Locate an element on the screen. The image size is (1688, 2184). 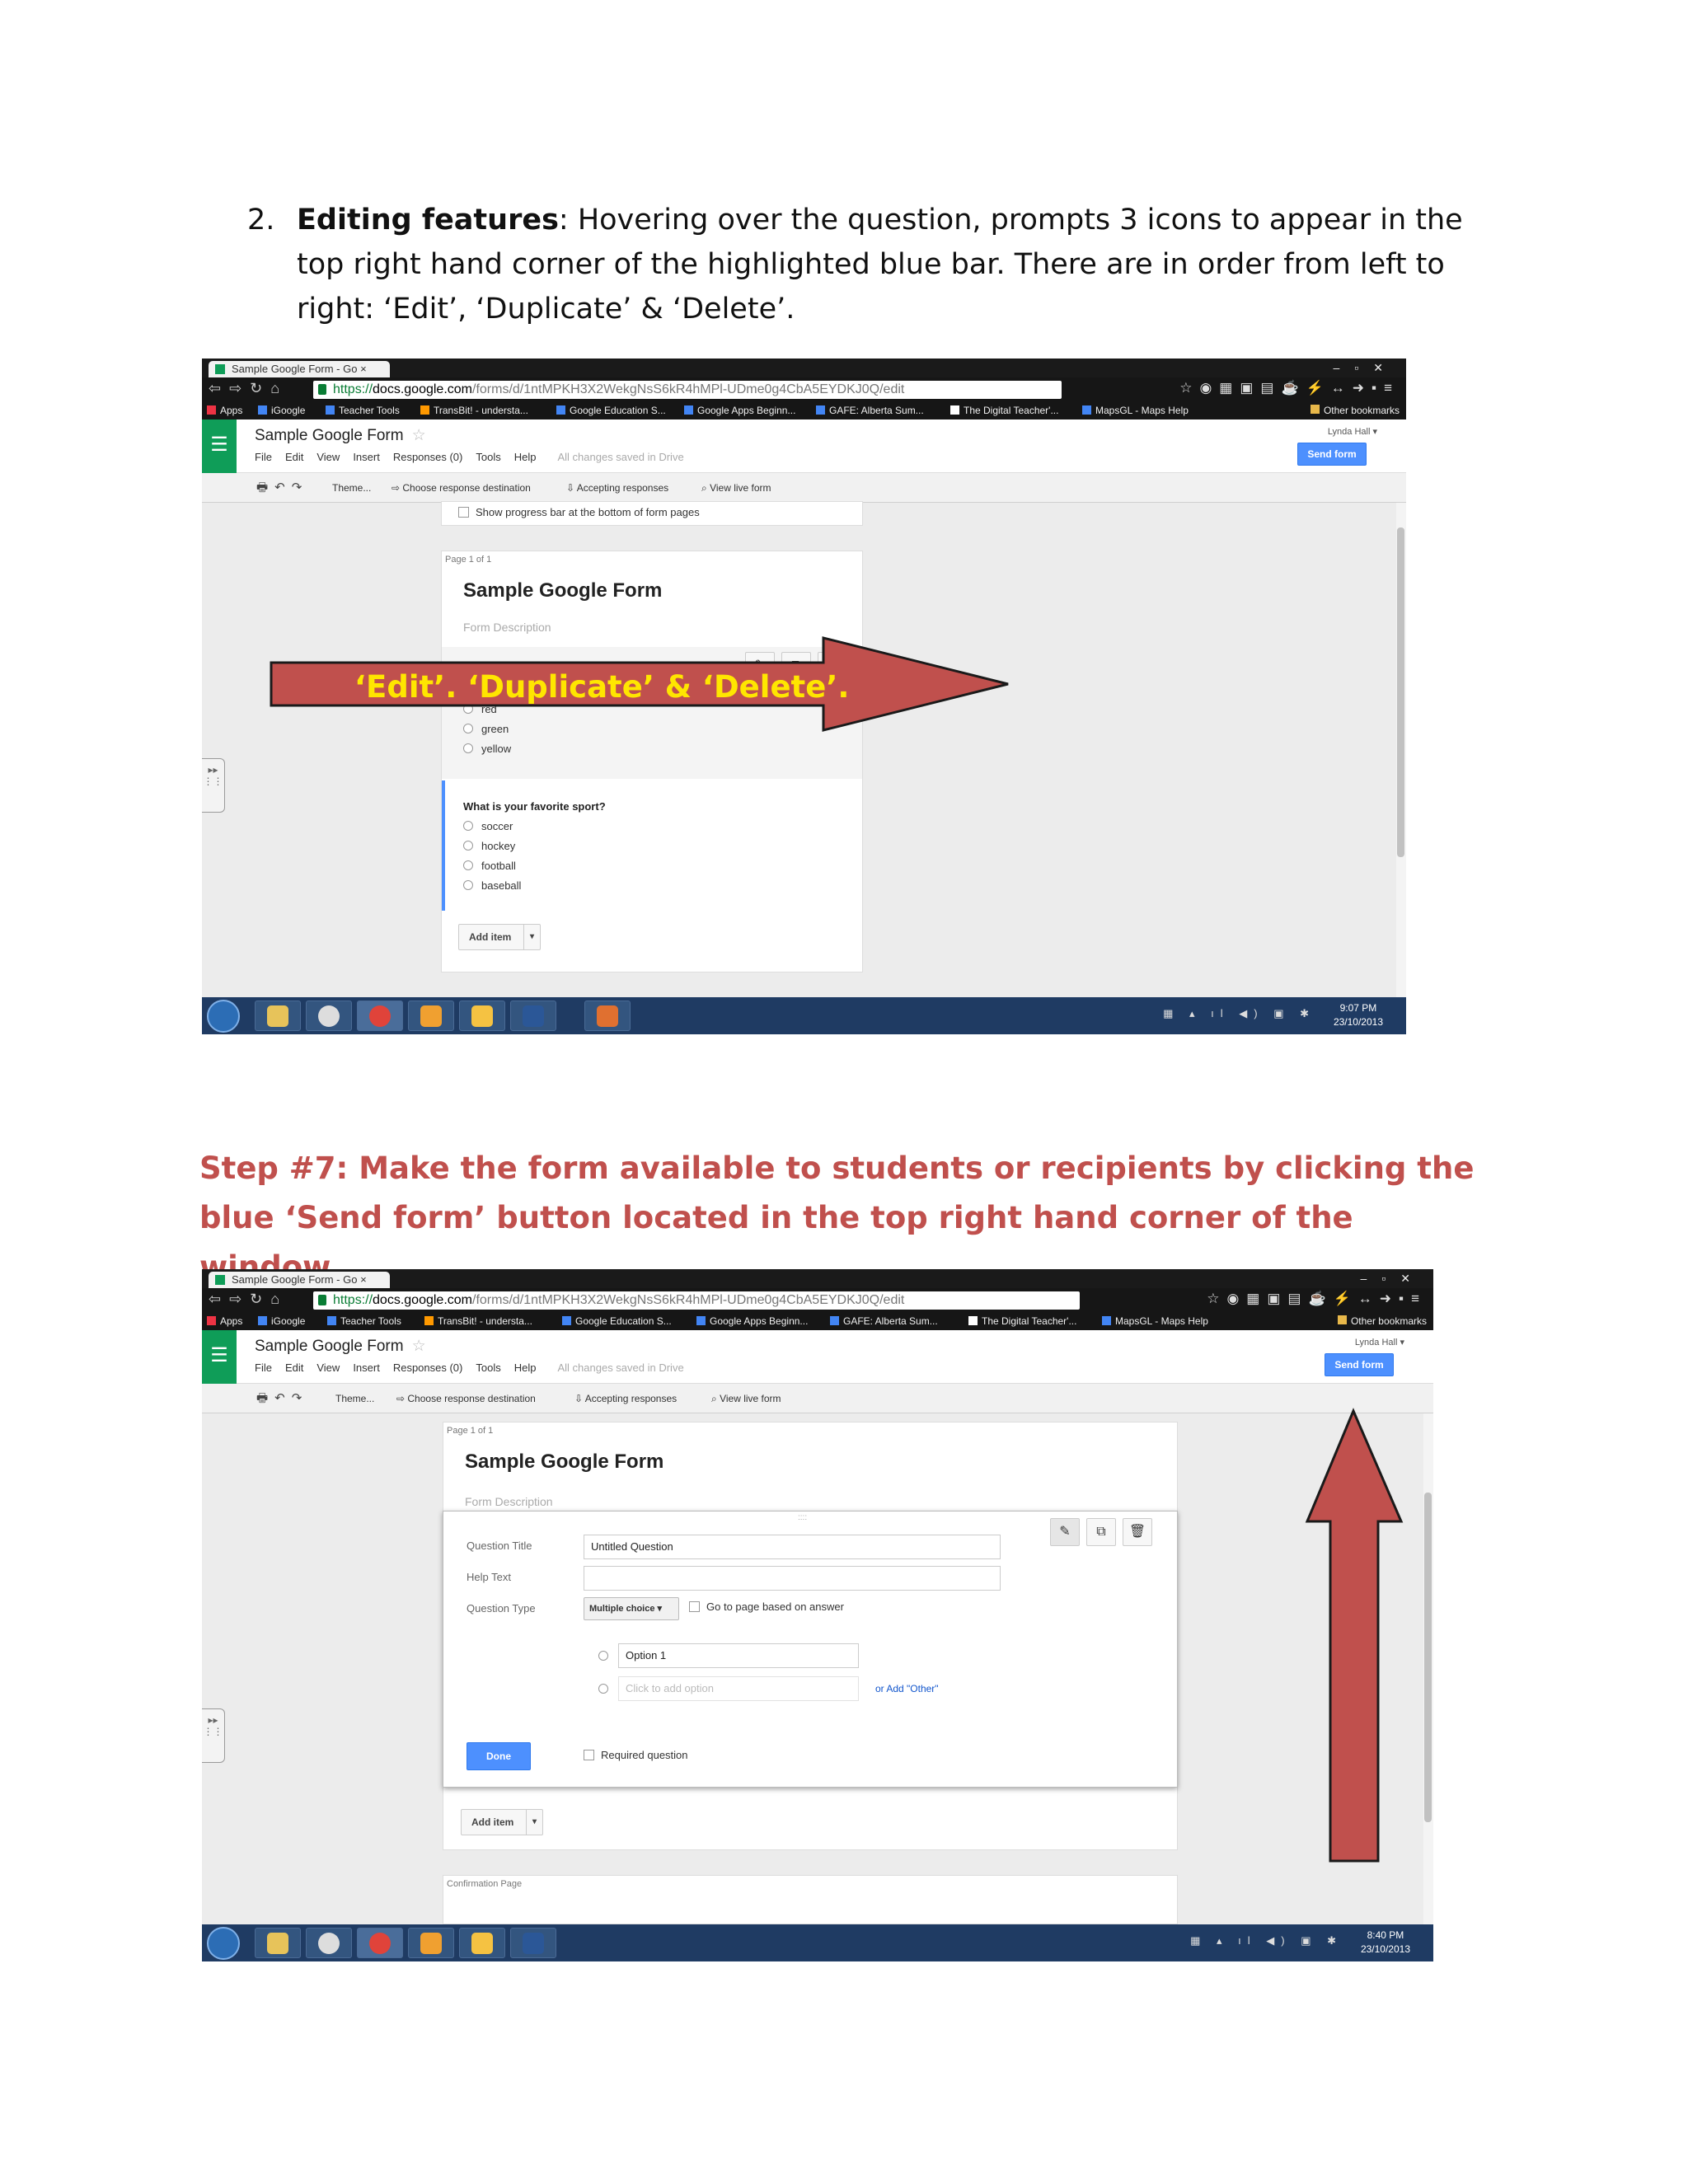
option-1-radio is located at coordinates (608, 1656).